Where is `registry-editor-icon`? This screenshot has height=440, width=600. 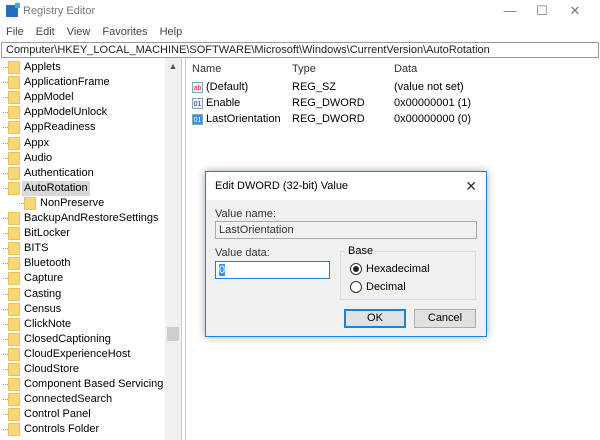 registry-editor-icon is located at coordinates (13, 10).